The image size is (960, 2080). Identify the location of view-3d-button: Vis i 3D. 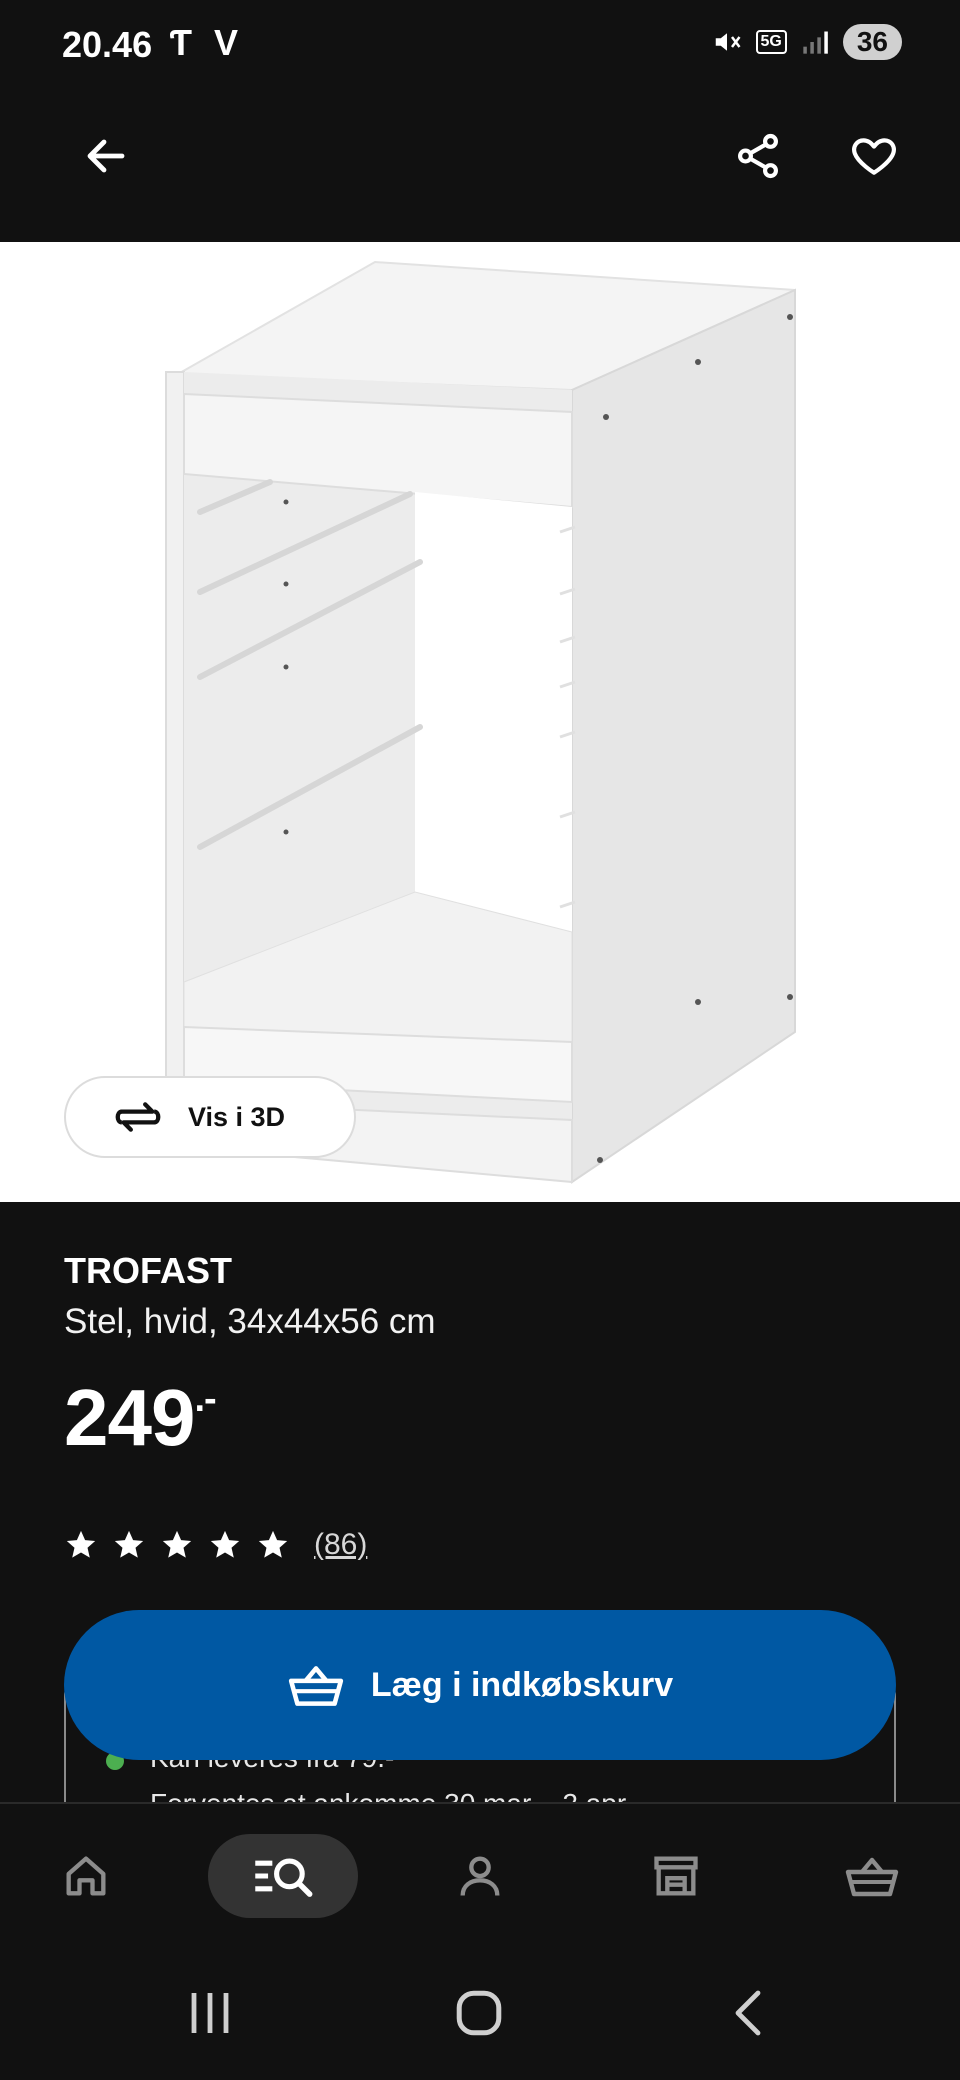
(210, 1117).